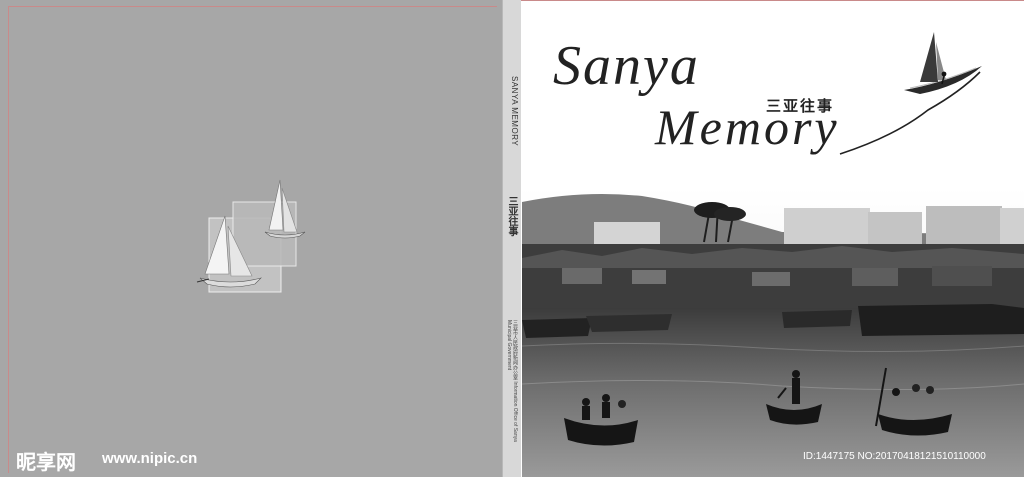 This screenshot has width=1024, height=478. I want to click on sailboat-emblem, so click(251, 236).